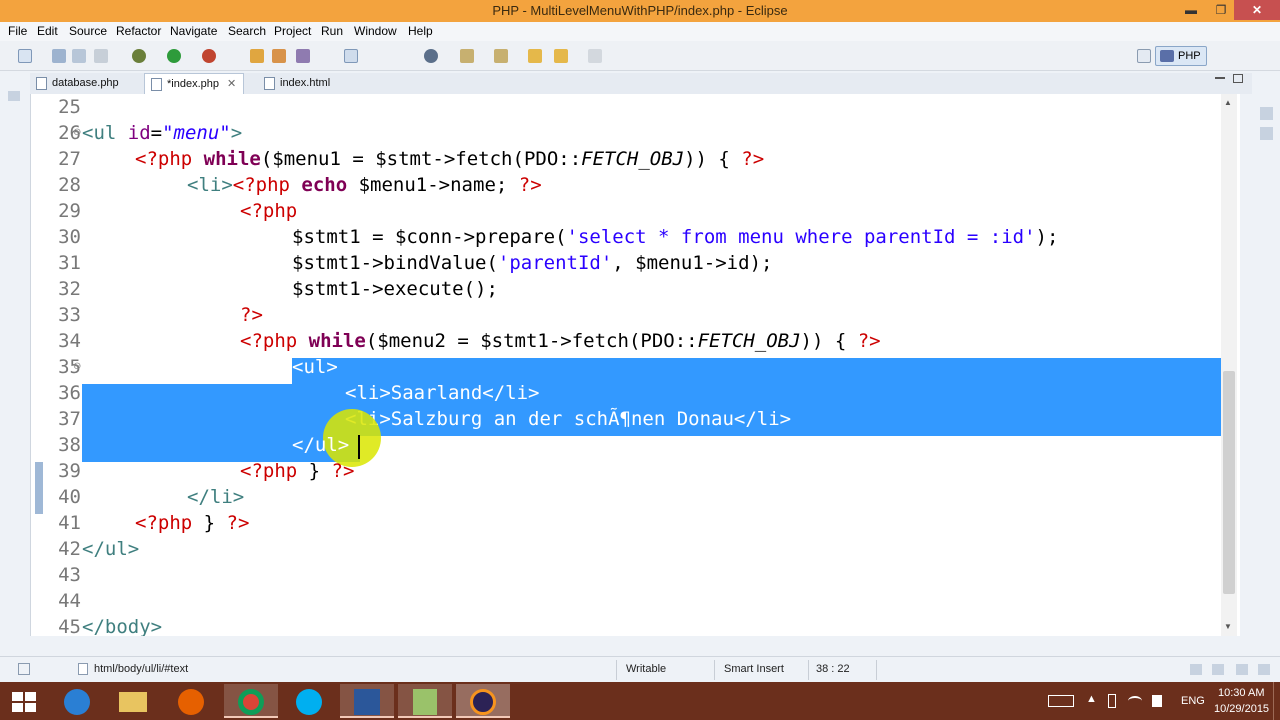  Describe the element at coordinates (292, 31) in the screenshot. I see `menu-project: Project` at that location.